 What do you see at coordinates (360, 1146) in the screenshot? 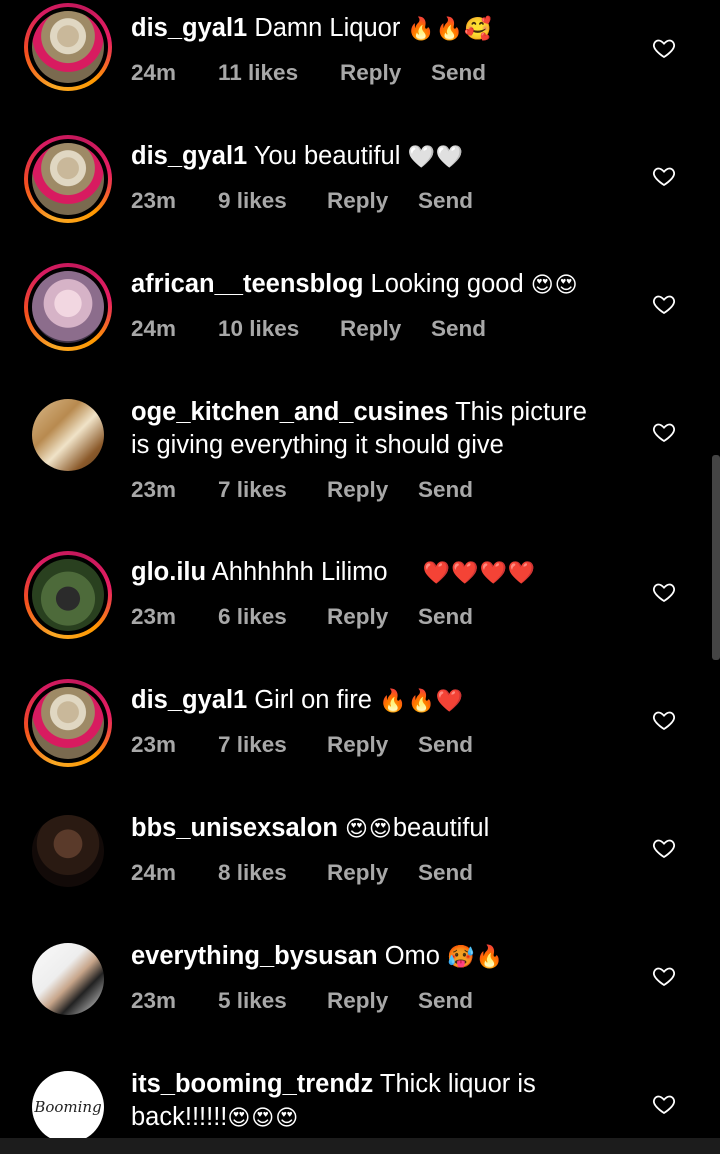
I see `bottom-bar` at bounding box center [360, 1146].